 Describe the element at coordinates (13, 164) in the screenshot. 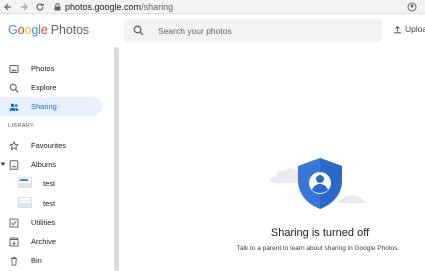

I see `album-icon` at that location.